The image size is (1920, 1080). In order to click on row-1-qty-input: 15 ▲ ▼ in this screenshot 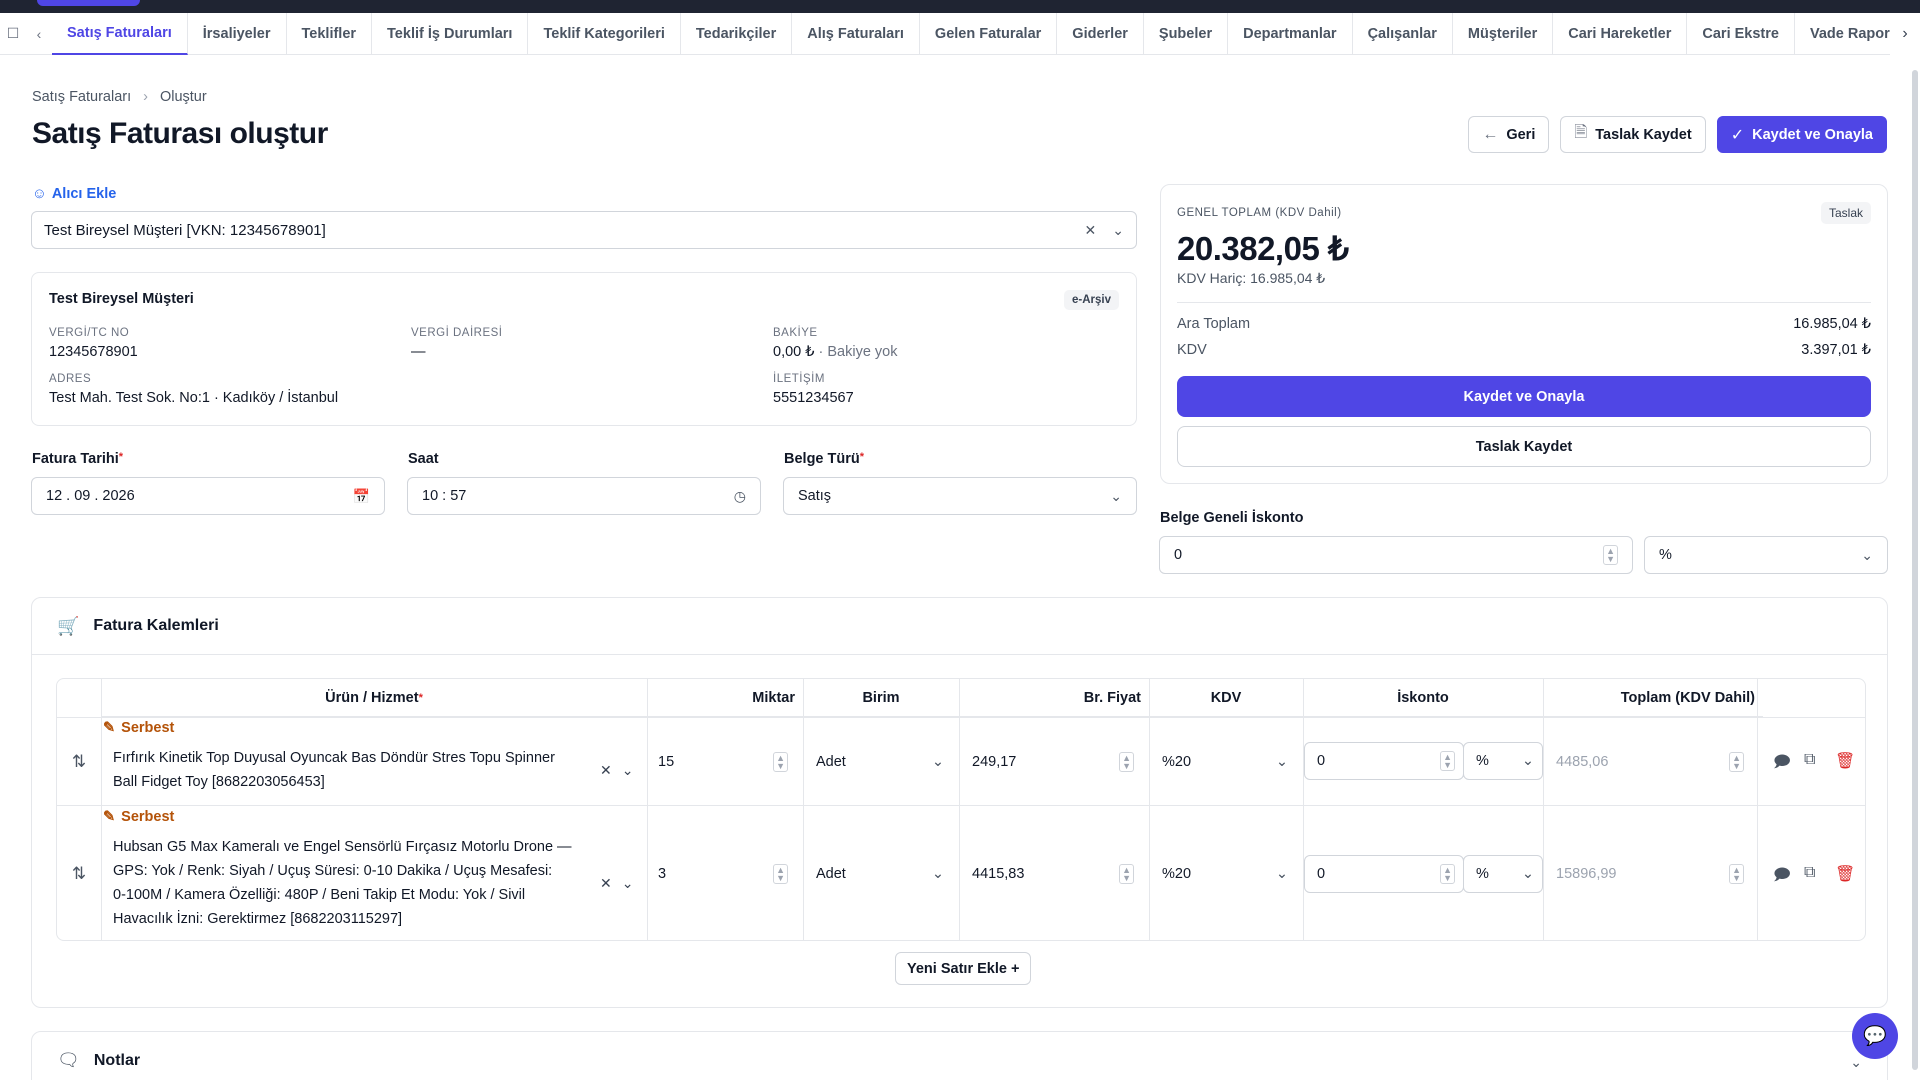, I will do `click(725, 761)`.